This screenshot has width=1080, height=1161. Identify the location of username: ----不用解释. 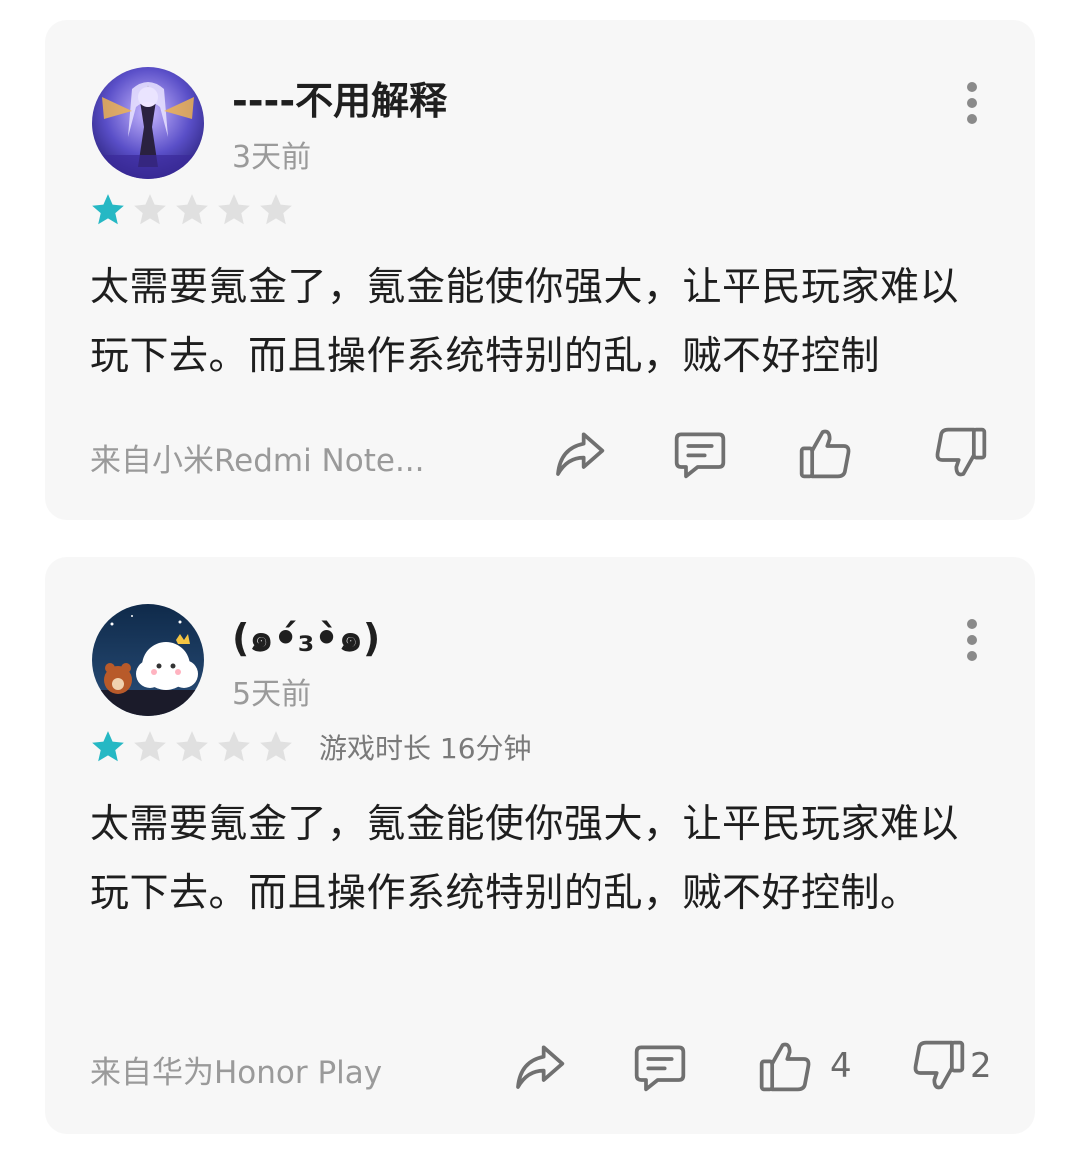
(339, 97).